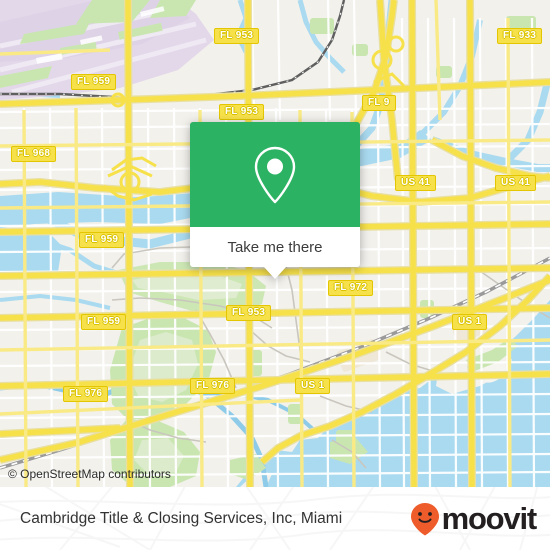 The image size is (550, 550). I want to click on take-me-there-button: Take me there, so click(275, 247).